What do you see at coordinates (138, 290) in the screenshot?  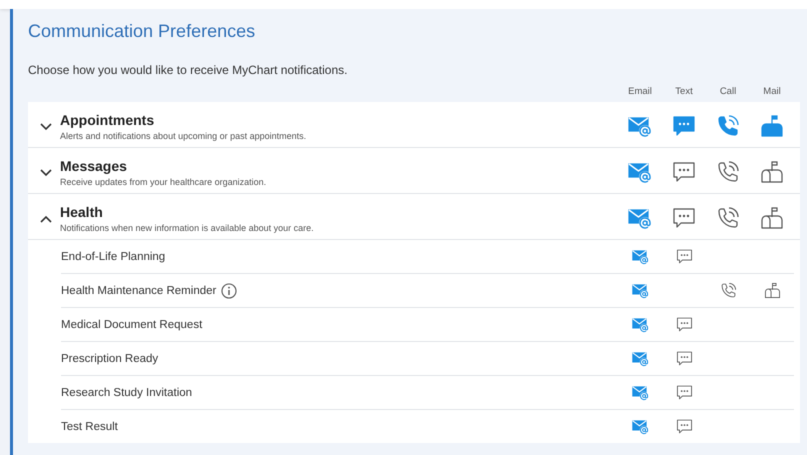 I see `notification-type: Health Maintenance Reminder` at bounding box center [138, 290].